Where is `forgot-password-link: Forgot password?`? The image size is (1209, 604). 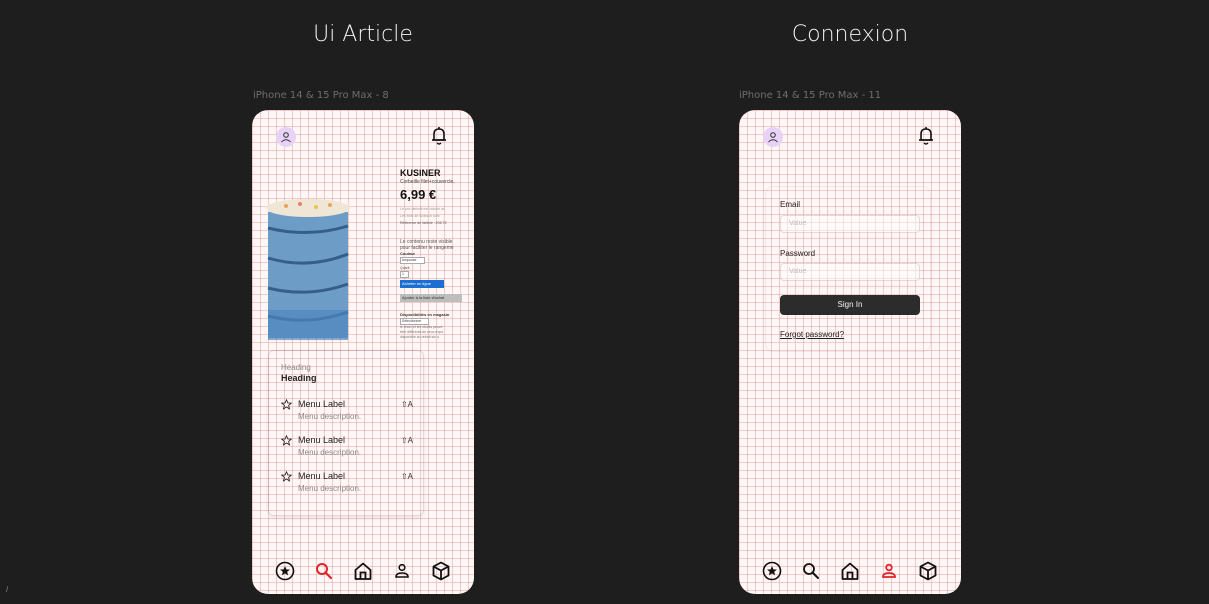
forgot-password-link: Forgot password? is located at coordinates (812, 334).